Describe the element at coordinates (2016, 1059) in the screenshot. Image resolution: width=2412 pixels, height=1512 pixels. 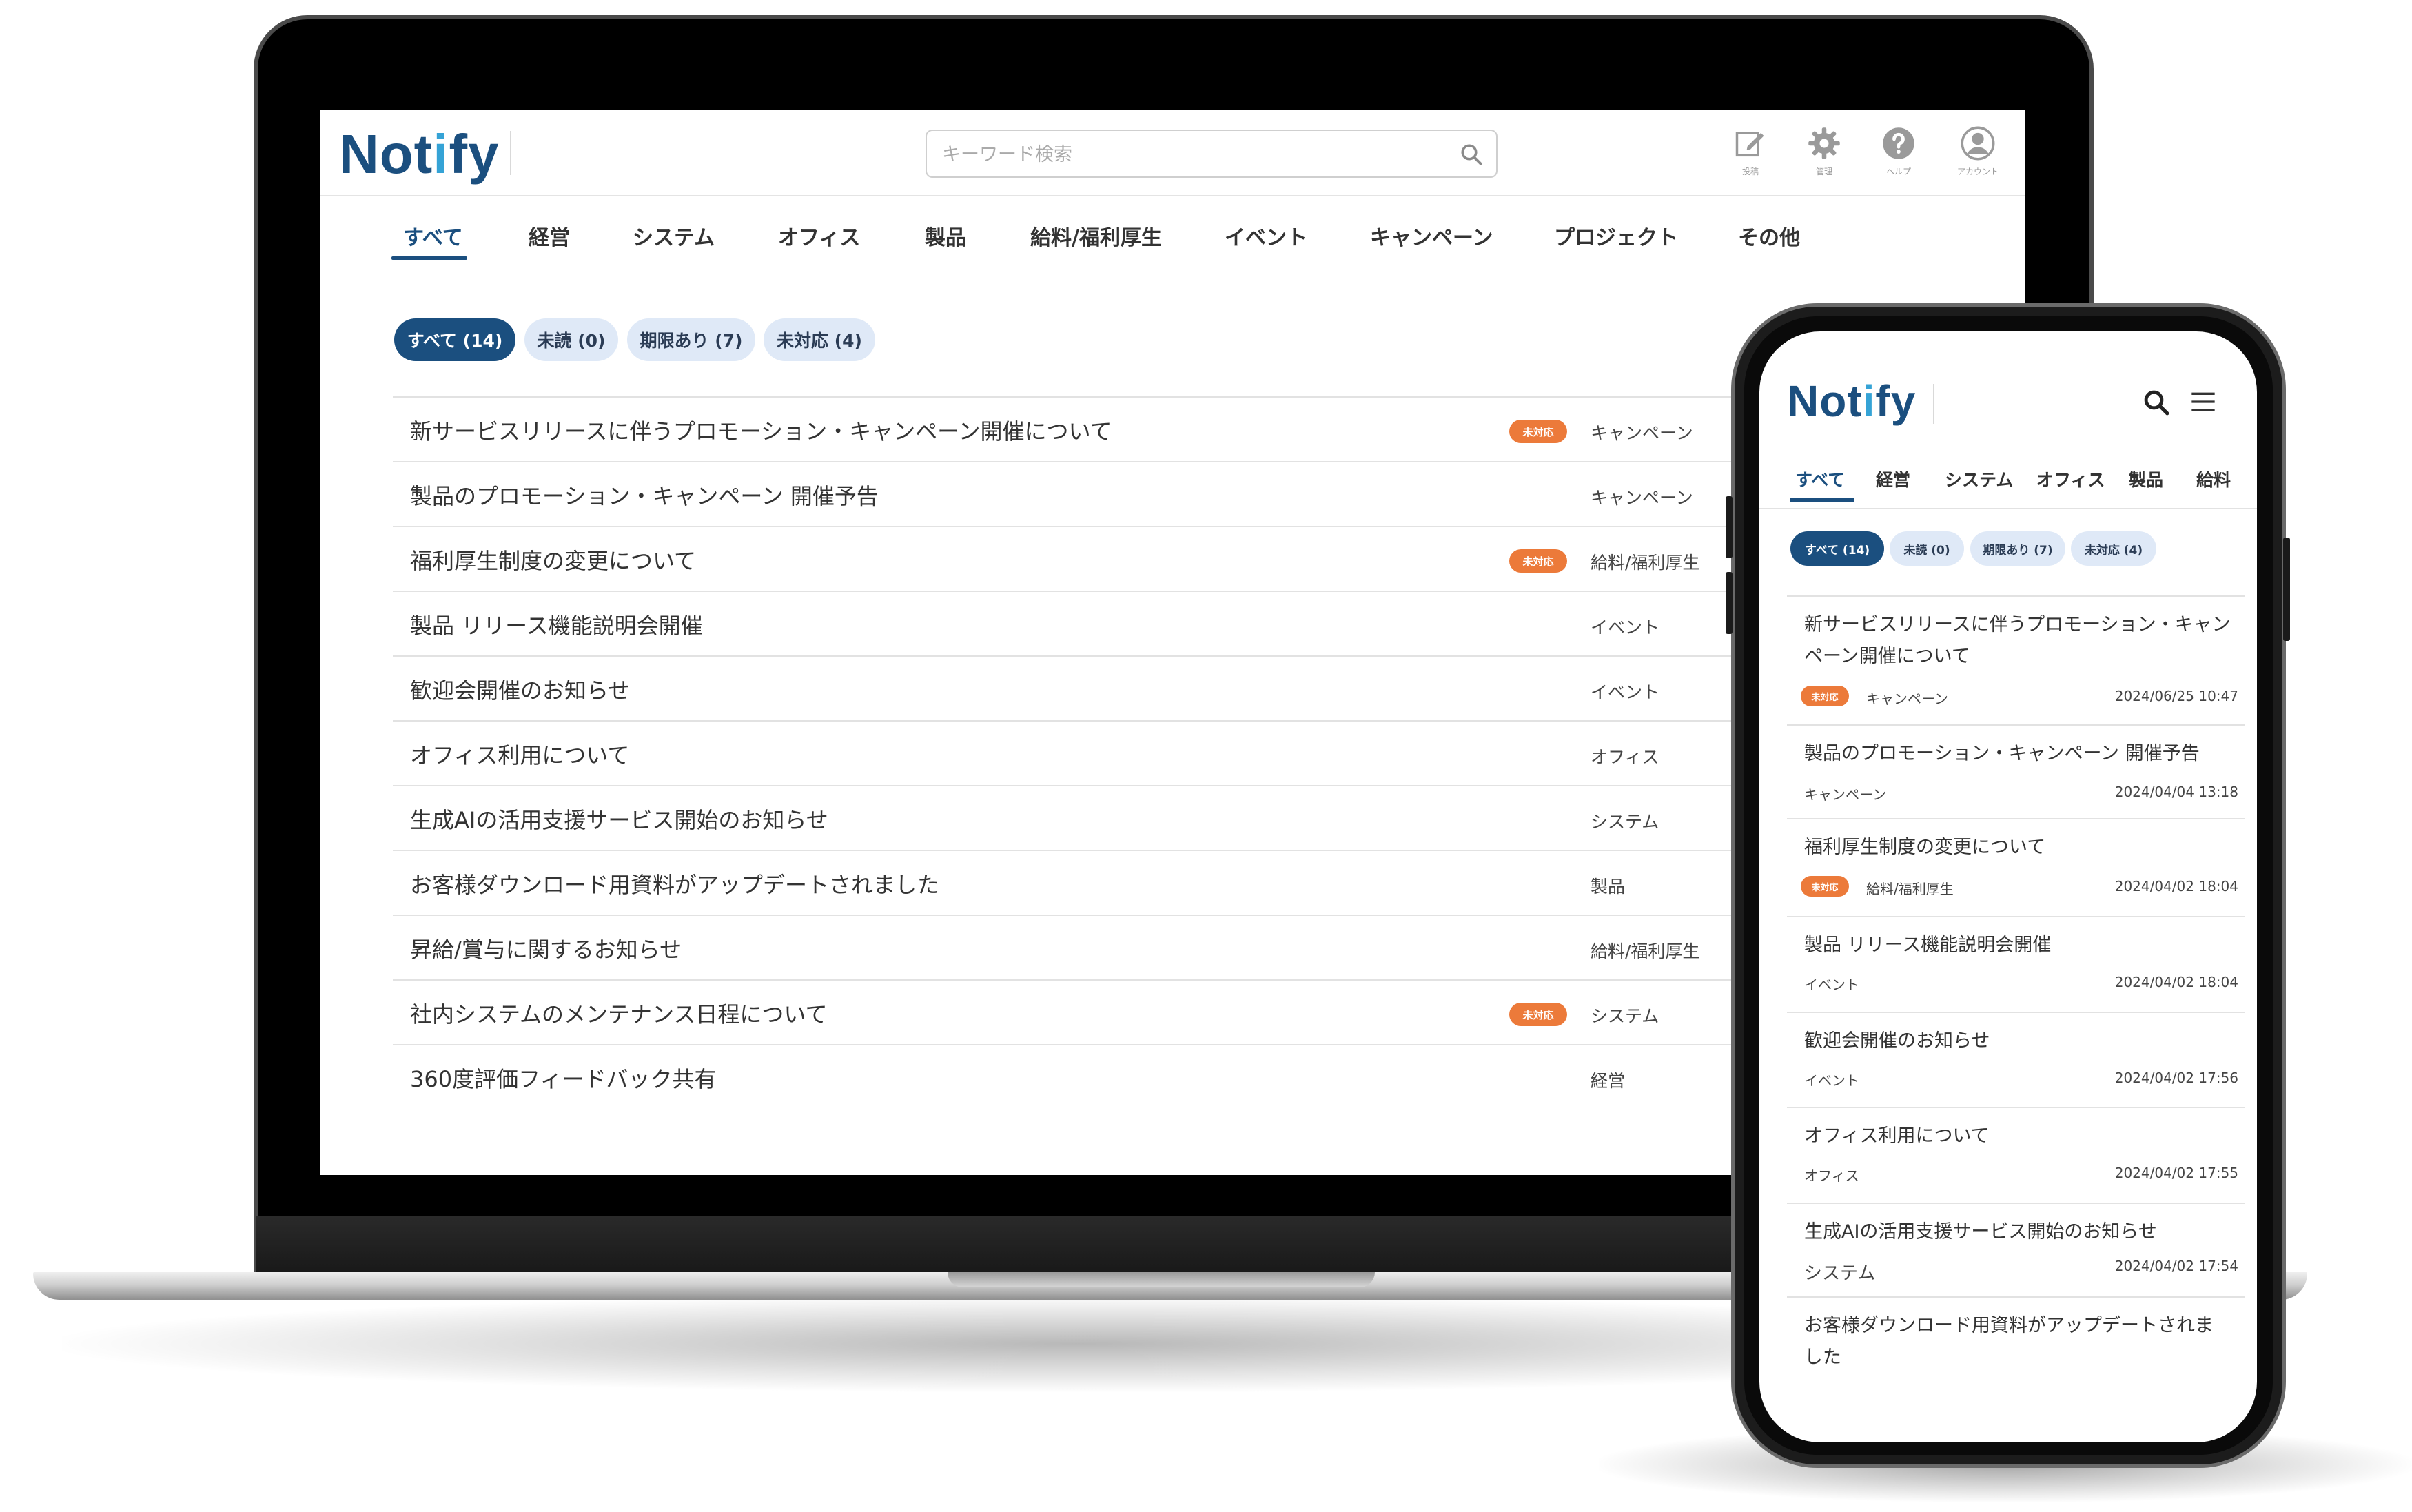
I see `list-item: 歓迎会開催のお知らせ イベント 2024/04/02 17:56` at that location.